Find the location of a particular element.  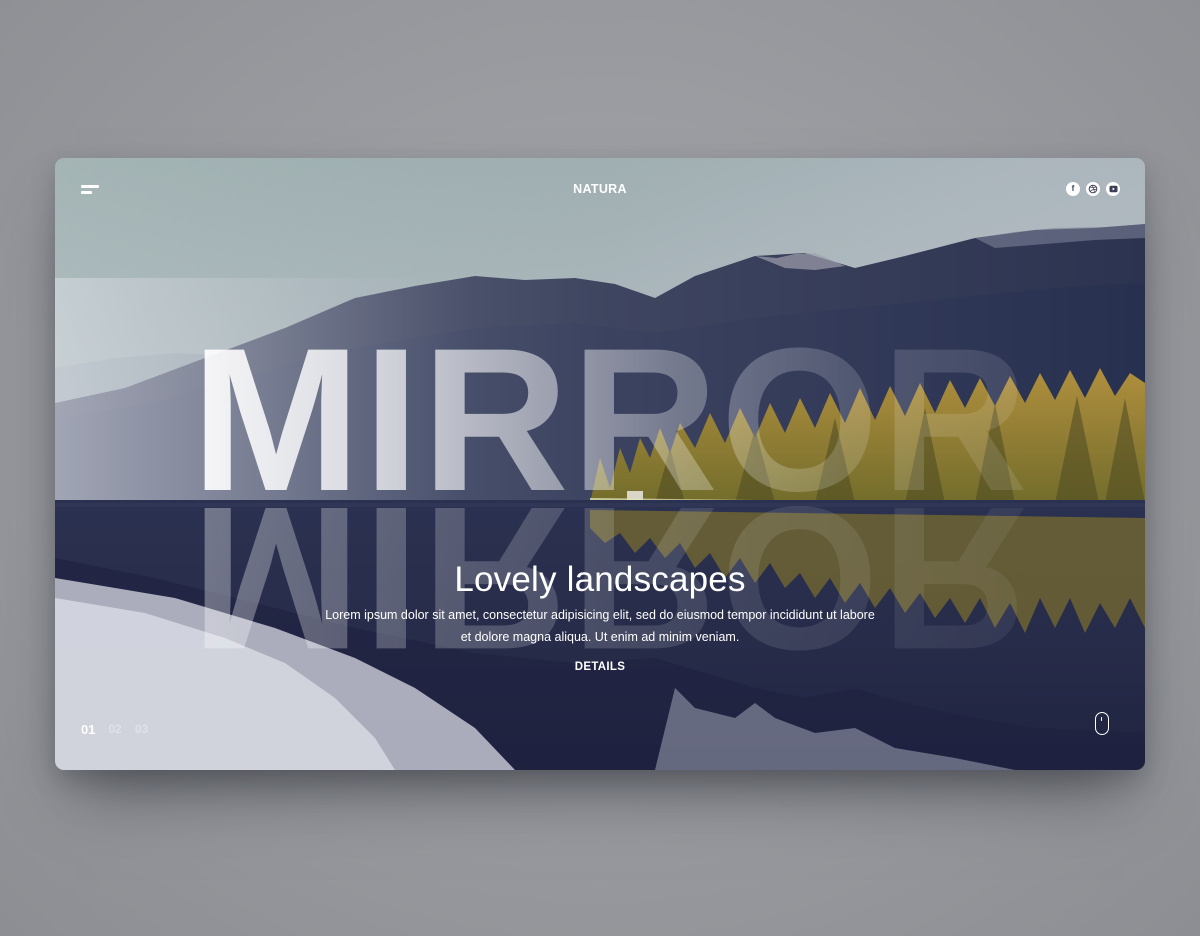

dribbble-icon is located at coordinates (1093, 189).